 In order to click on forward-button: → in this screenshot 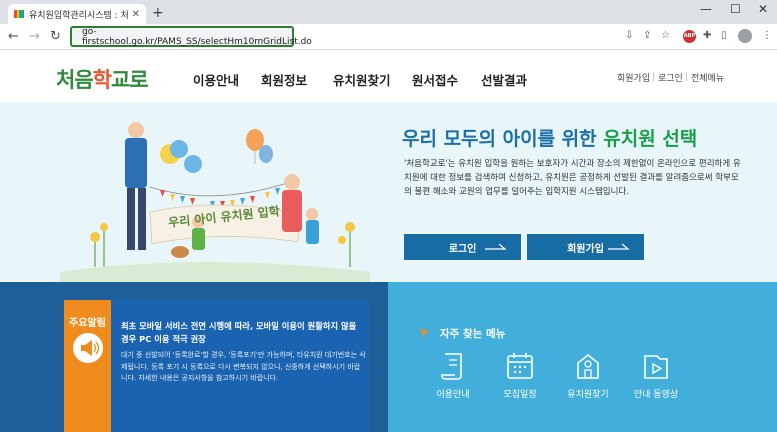, I will do `click(34, 36)`.